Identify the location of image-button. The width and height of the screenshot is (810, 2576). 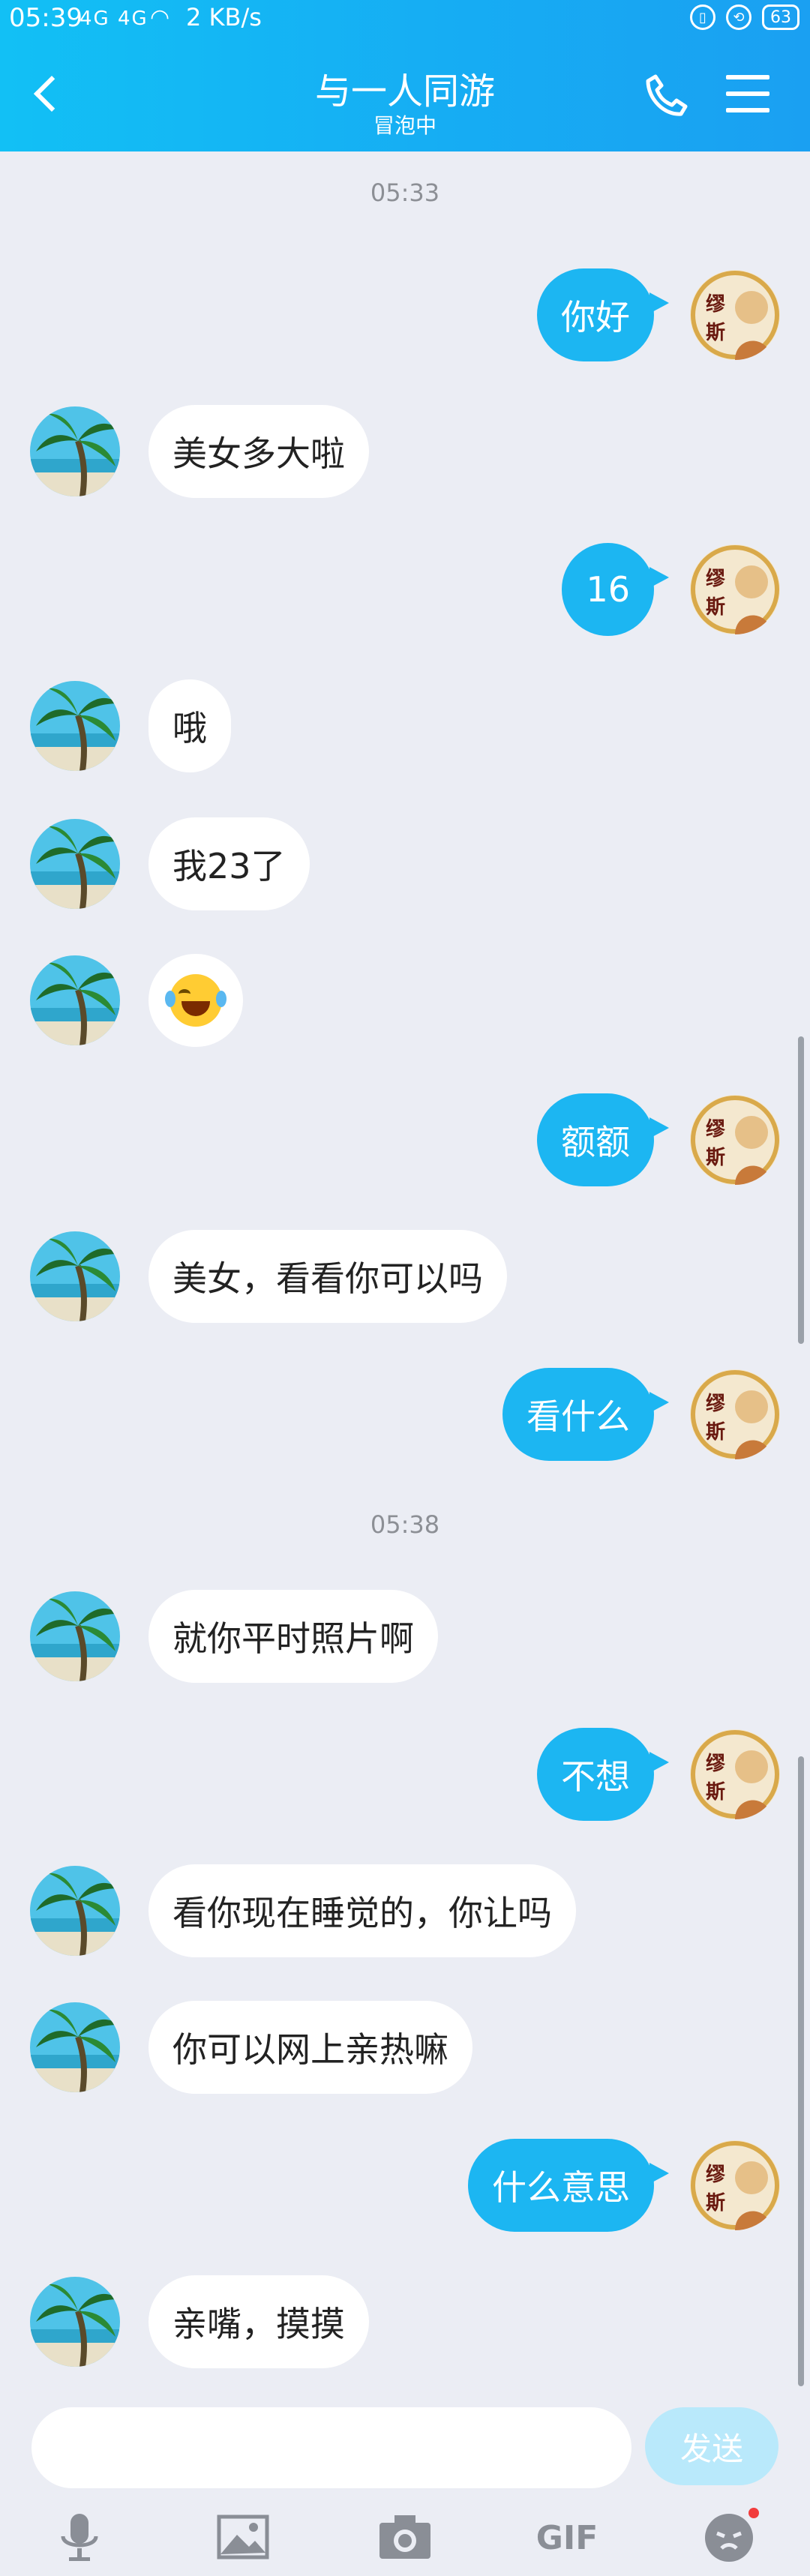
(243, 2538).